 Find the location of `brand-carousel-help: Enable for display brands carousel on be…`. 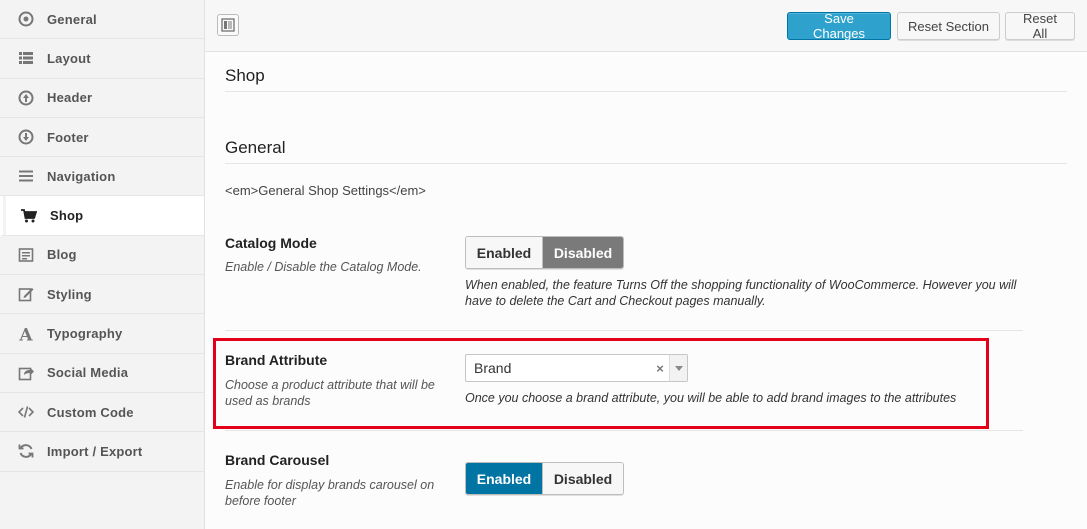

brand-carousel-help: Enable for display brands carousel on be… is located at coordinates (330, 493).